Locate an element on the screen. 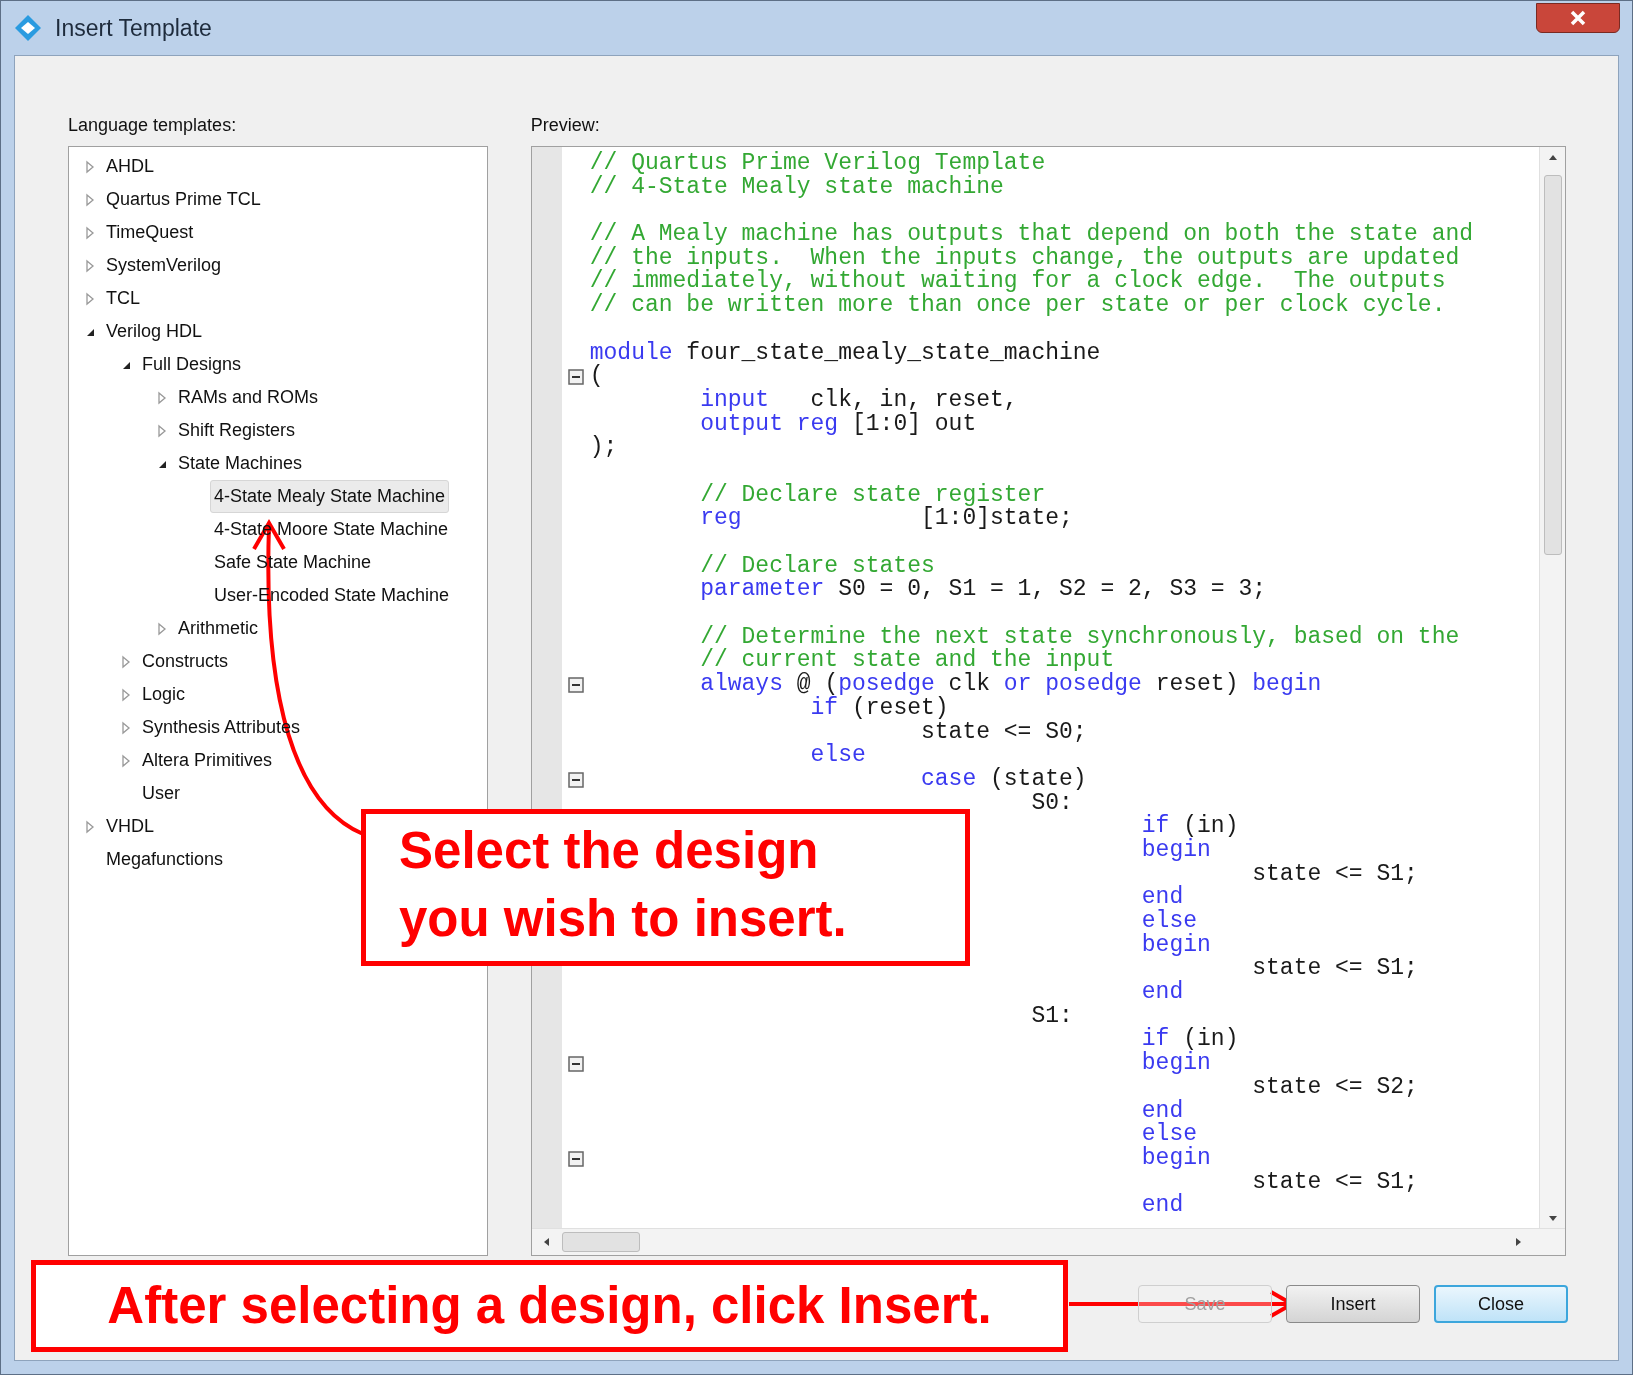 Image resolution: width=1633 pixels, height=1375 pixels. code-line: if (reset) is located at coordinates (879, 708).